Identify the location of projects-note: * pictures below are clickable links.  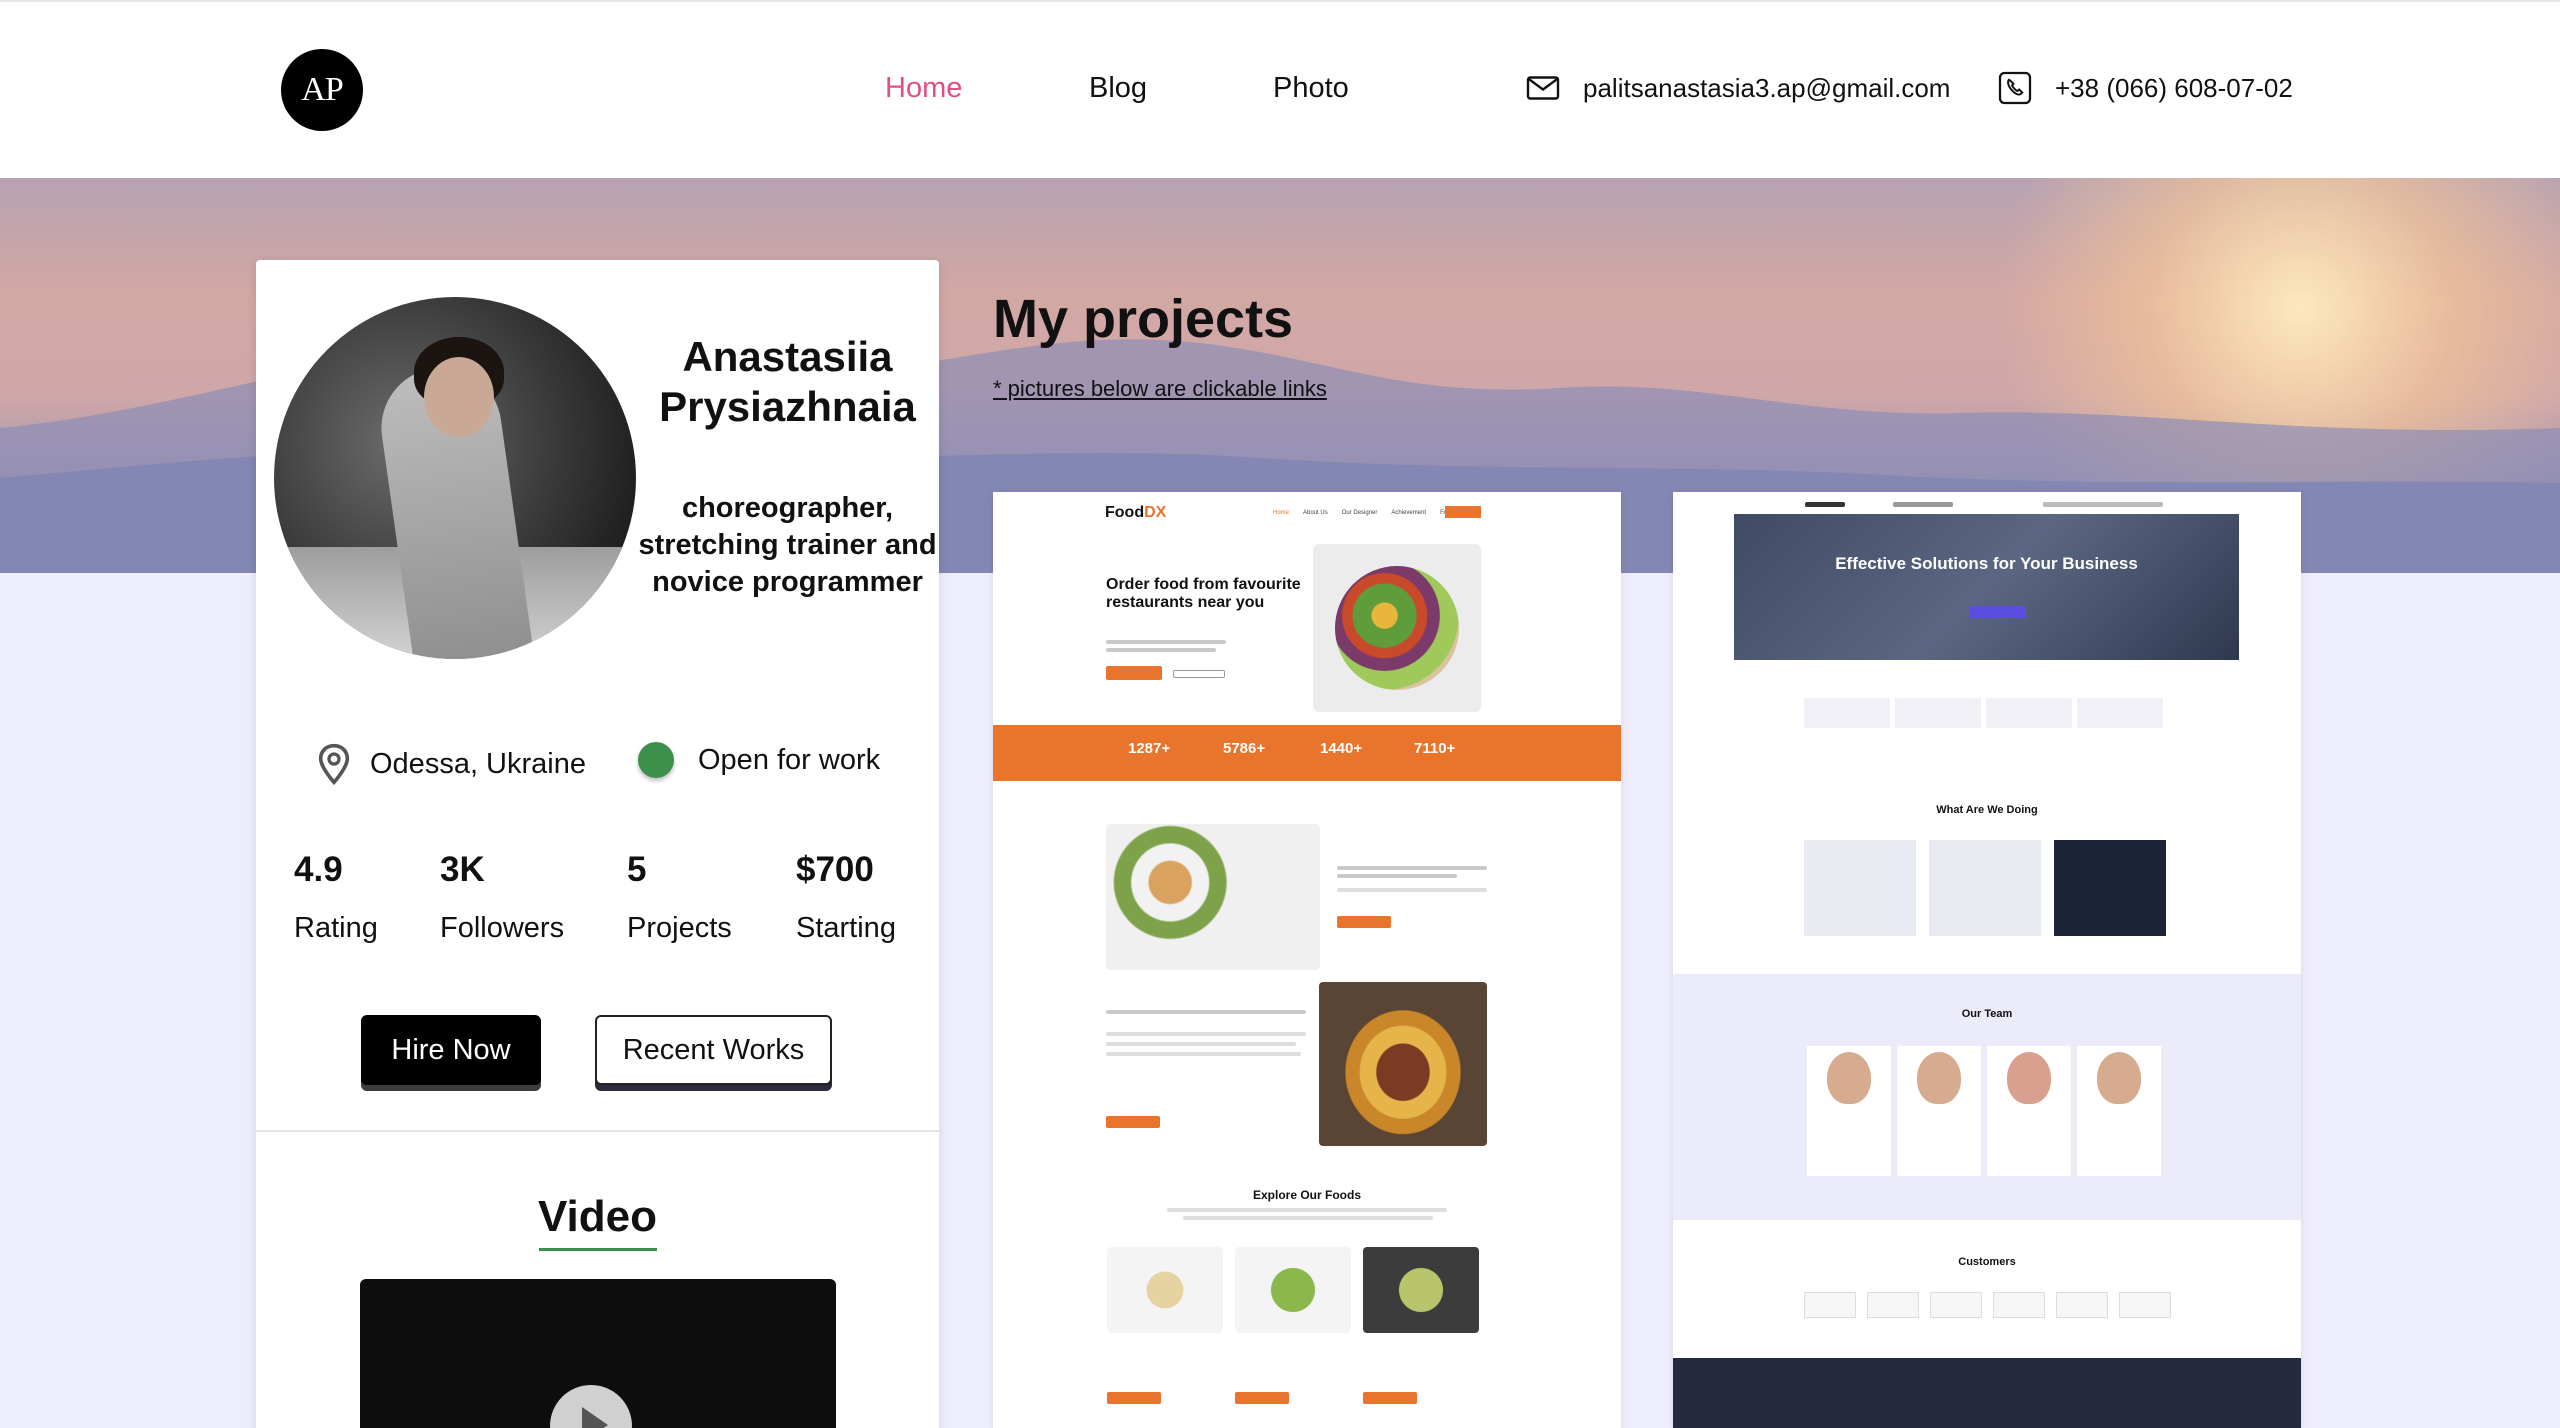
(1160, 388).